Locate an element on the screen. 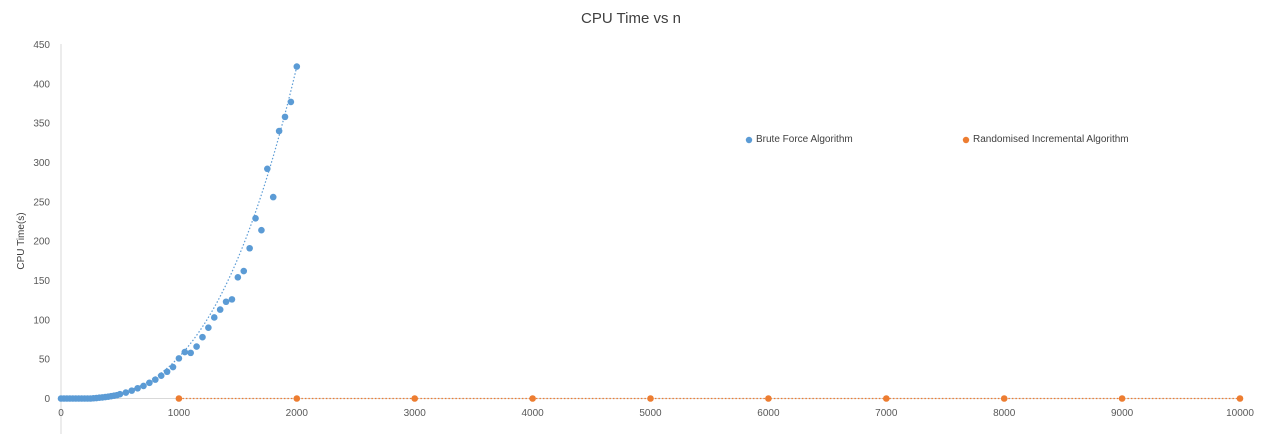 The height and width of the screenshot is (434, 1262). y-tick-label: 200 is located at coordinates (41, 242).